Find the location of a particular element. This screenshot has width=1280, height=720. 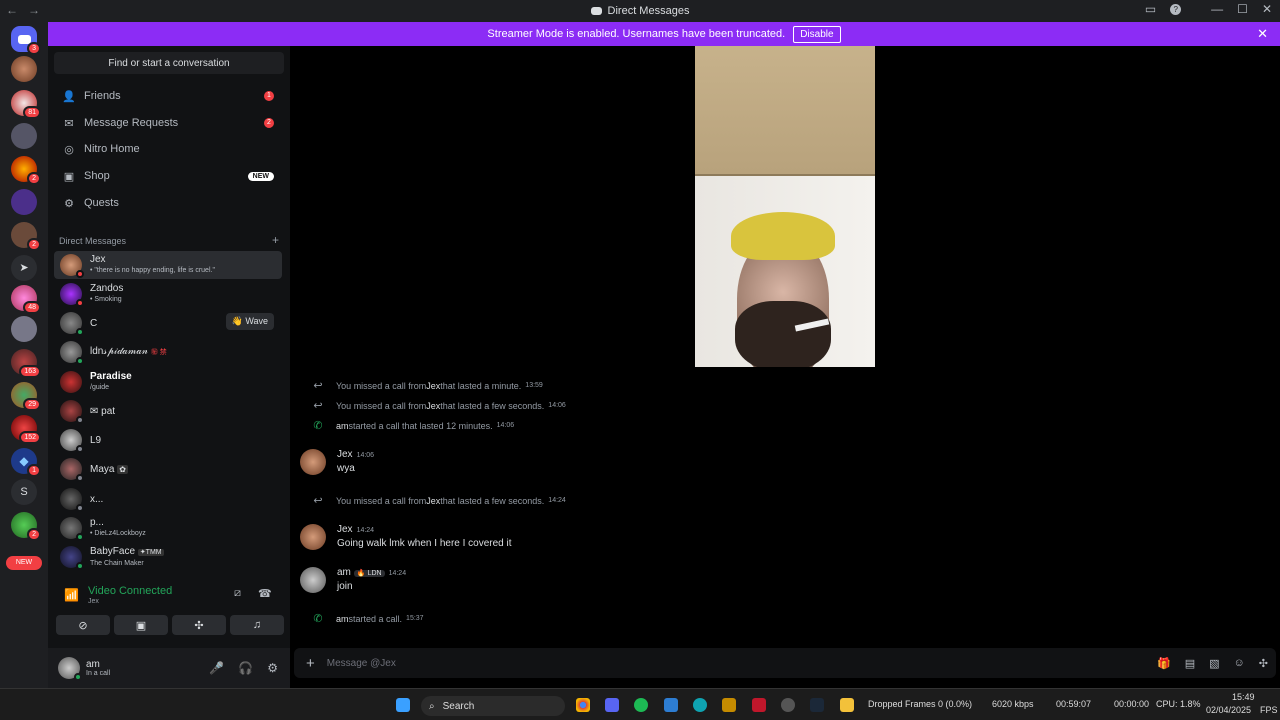

video-stream-tile is located at coordinates (785, 206).